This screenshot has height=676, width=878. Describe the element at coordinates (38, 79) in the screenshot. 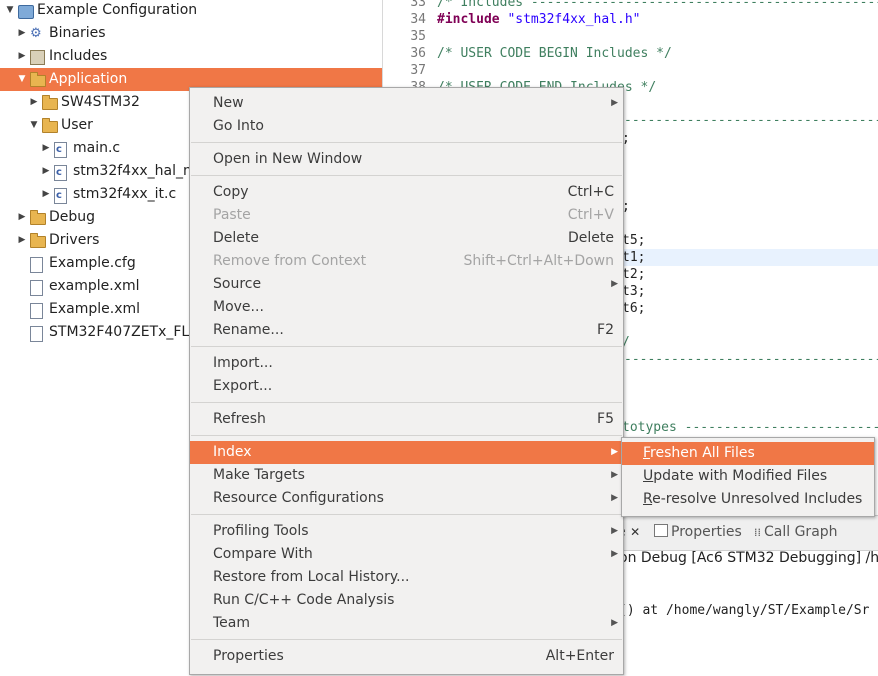

I see `folder-open-icon` at that location.